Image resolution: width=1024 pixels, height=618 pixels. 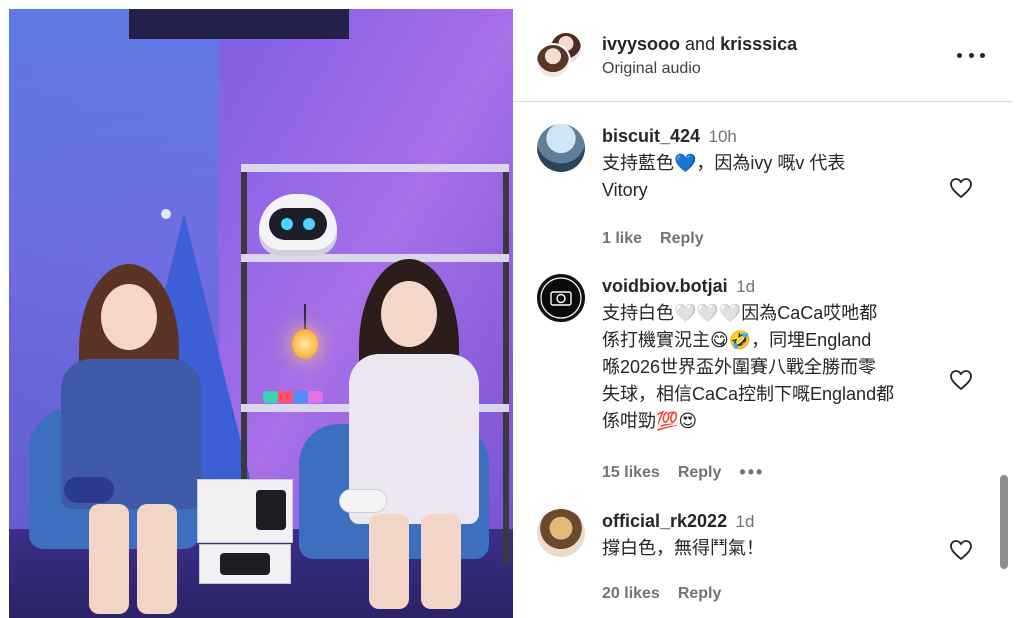 I want to click on author-connector: and, so click(x=700, y=44).